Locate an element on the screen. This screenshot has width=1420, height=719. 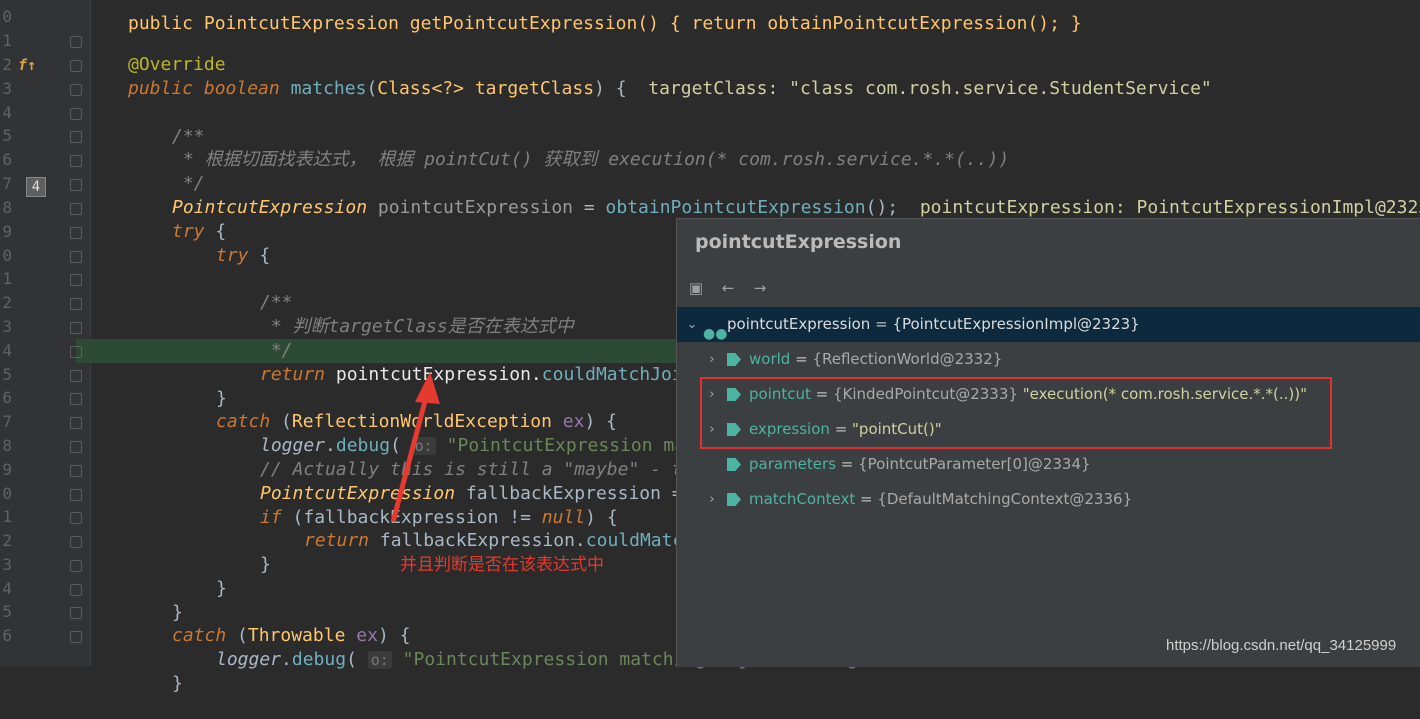
watermark: https://blog.csdn.net/qq_34125999 is located at coordinates (1281, 645).